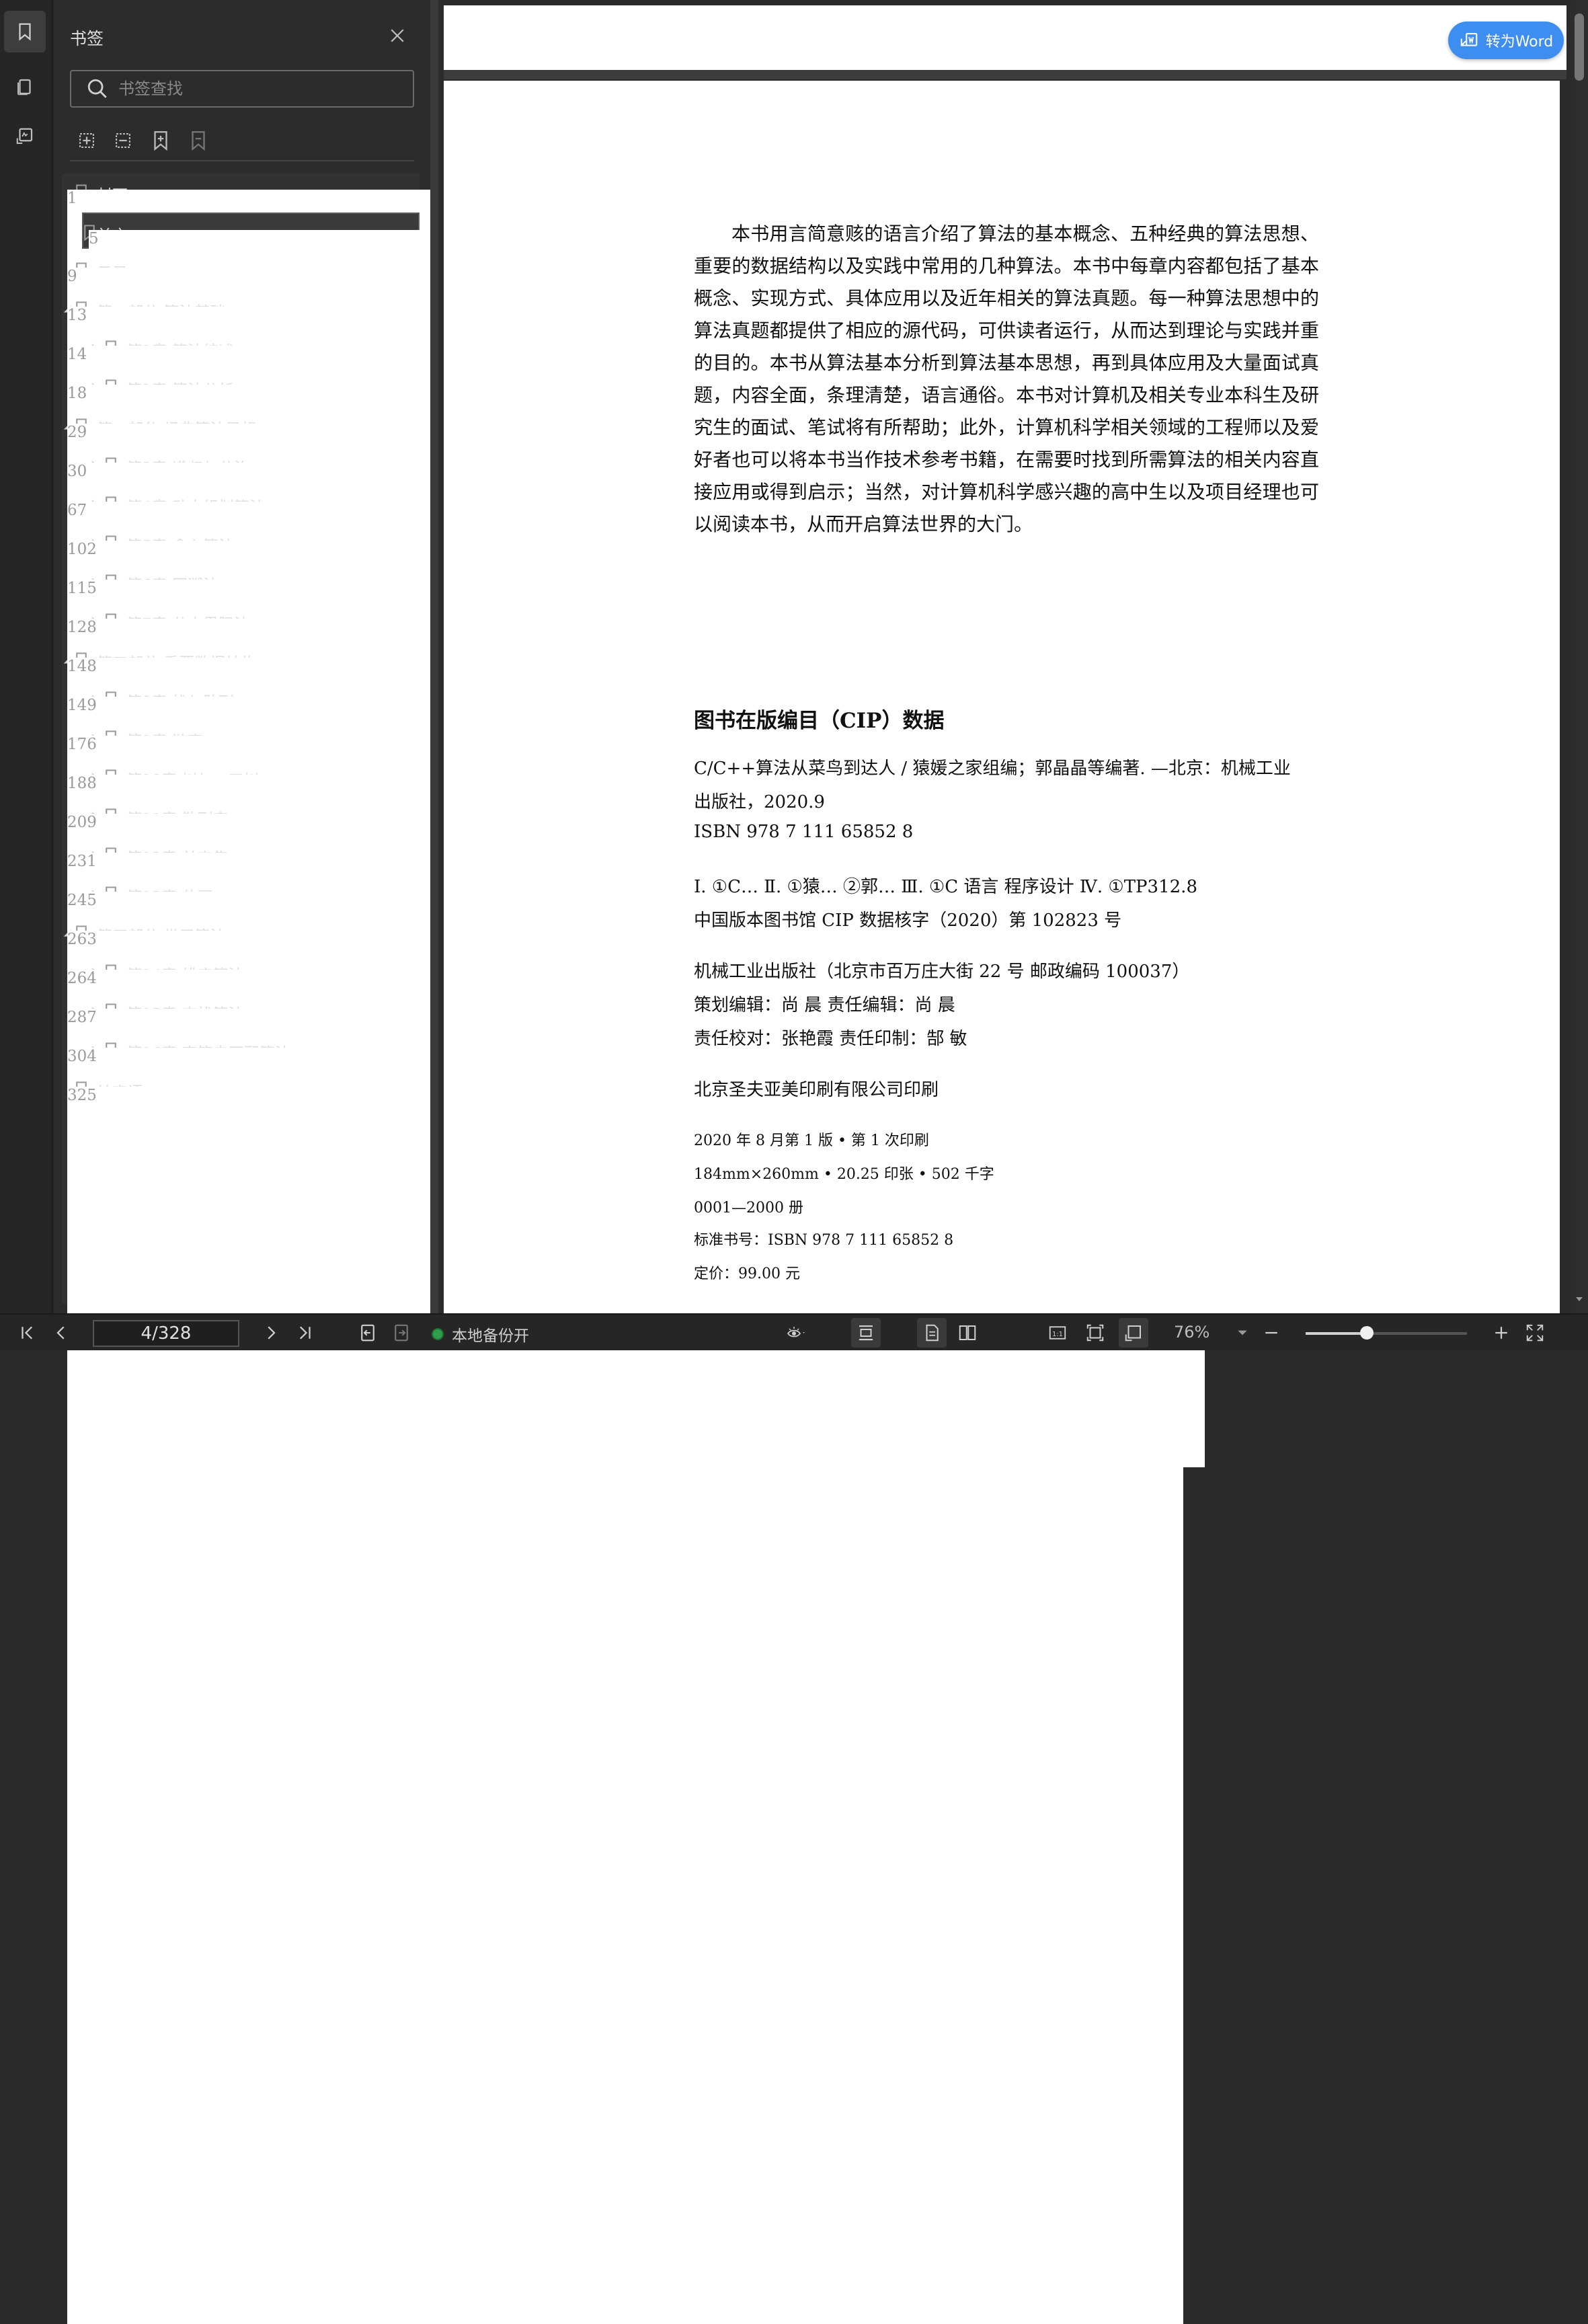 Image resolution: width=1588 pixels, height=2324 pixels. I want to click on bookmark-search-input, so click(253, 89).